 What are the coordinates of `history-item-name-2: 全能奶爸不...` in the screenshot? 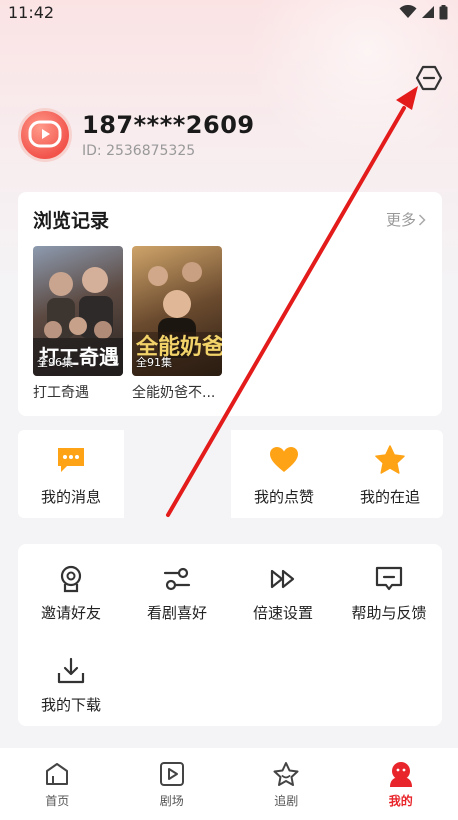 It's located at (180, 392).